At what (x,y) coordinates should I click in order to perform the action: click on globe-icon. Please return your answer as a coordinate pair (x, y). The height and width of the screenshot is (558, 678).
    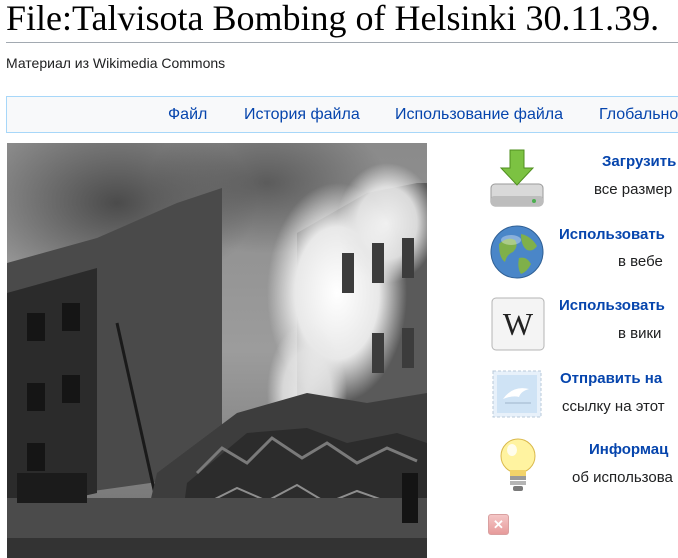
    Looking at the image, I should click on (517, 252).